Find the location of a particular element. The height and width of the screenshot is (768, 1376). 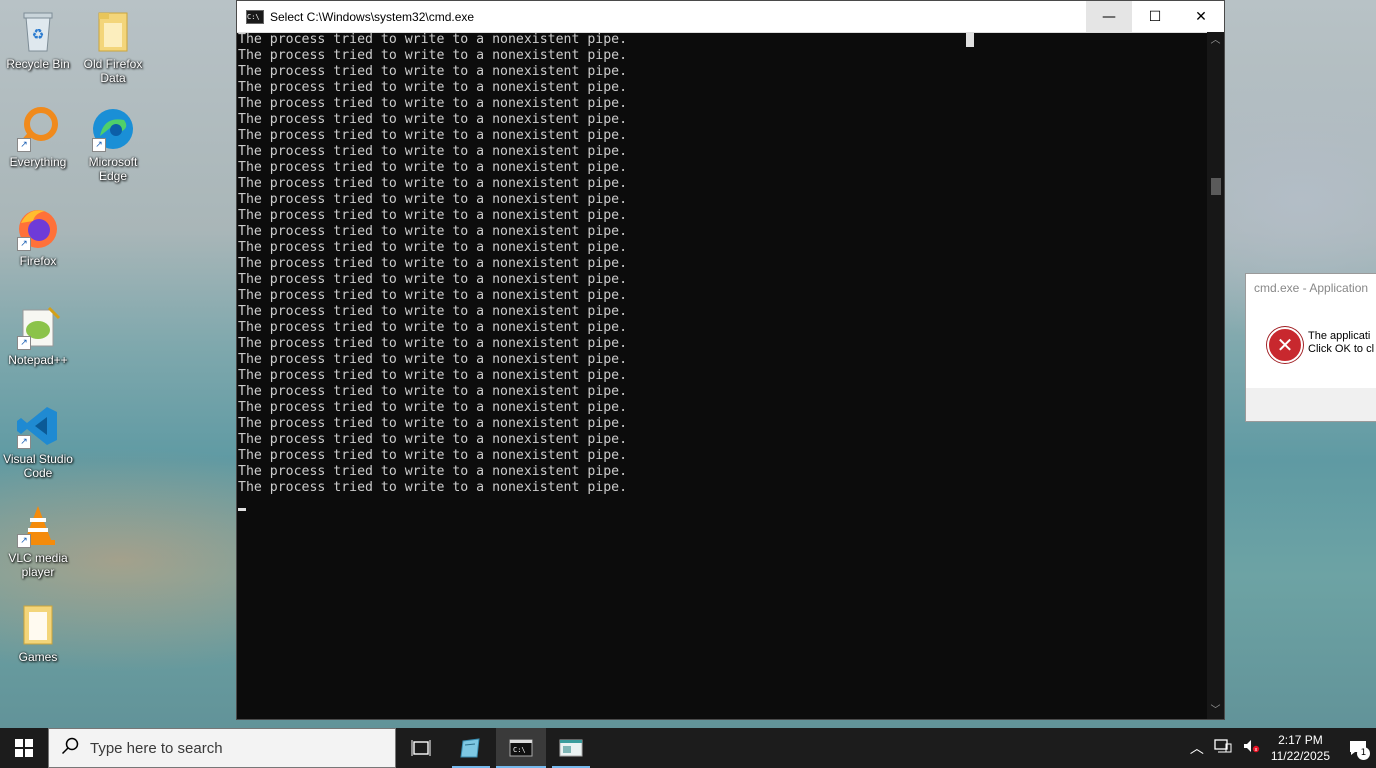

taskbar-clock: 2:17 PM 11/22/2025 is located at coordinates (1300, 748).